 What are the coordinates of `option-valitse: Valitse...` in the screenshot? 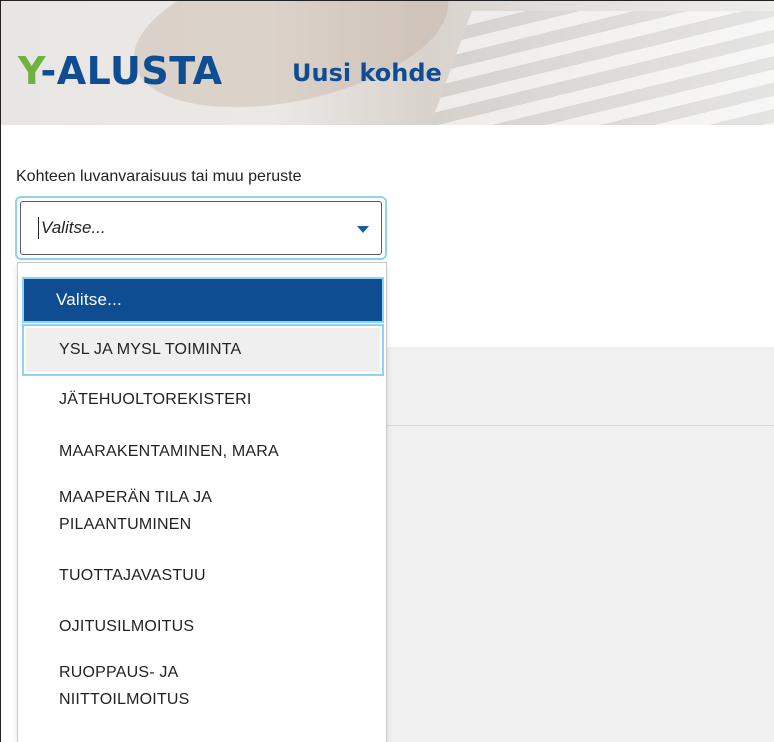 It's located at (203, 300).